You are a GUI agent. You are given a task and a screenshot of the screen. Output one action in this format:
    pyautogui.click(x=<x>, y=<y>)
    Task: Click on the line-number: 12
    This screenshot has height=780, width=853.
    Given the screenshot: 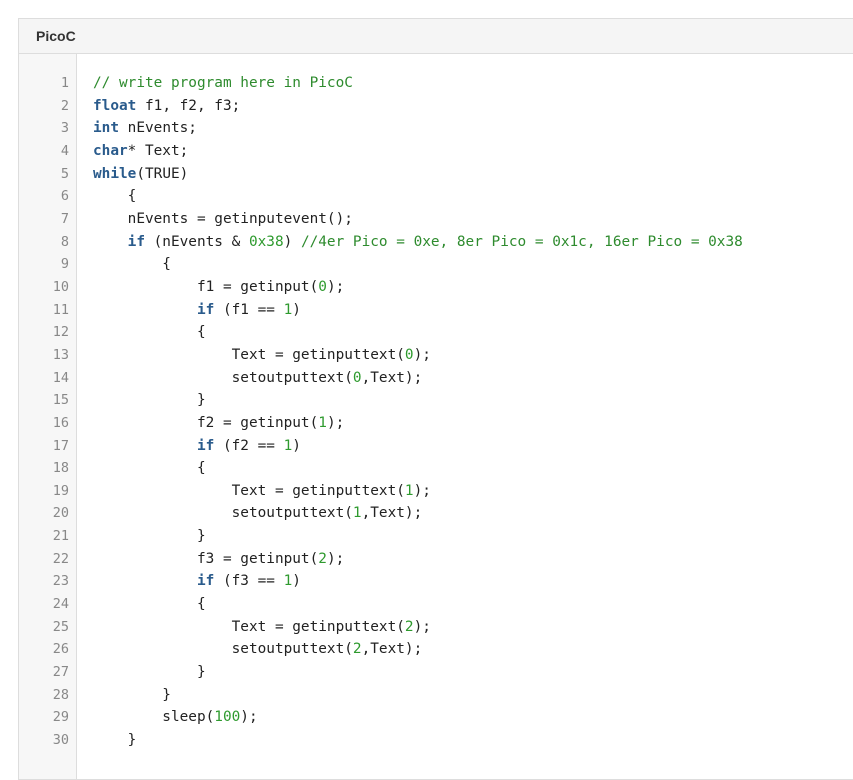 What is the action you would take?
    pyautogui.click(x=60, y=332)
    